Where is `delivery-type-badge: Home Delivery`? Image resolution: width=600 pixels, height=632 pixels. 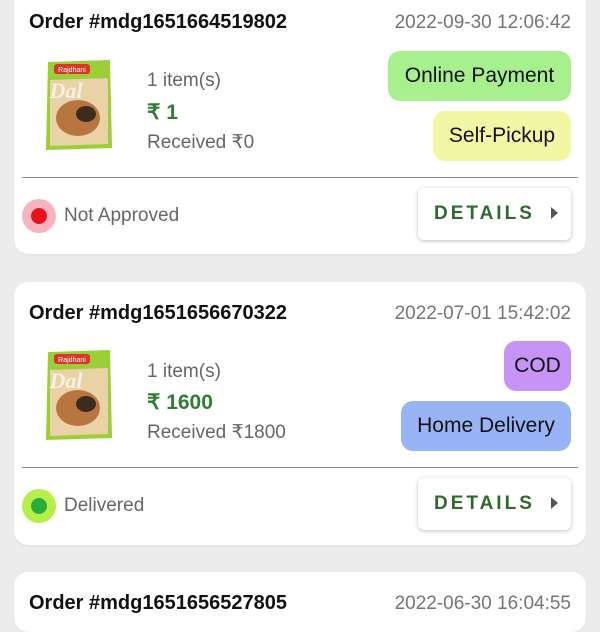 delivery-type-badge: Home Delivery is located at coordinates (486, 426).